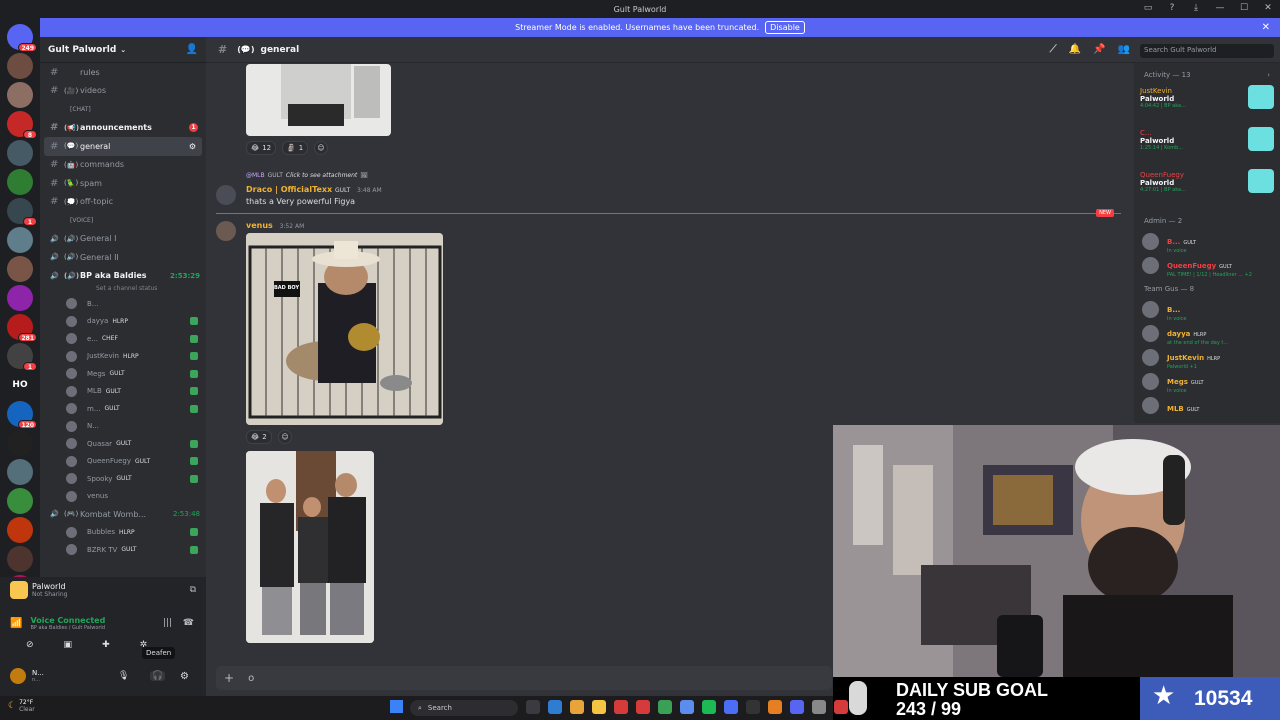 Image resolution: width=1280 pixels, height=720 pixels. I want to click on cage-image: BAD BOY, so click(344, 329).